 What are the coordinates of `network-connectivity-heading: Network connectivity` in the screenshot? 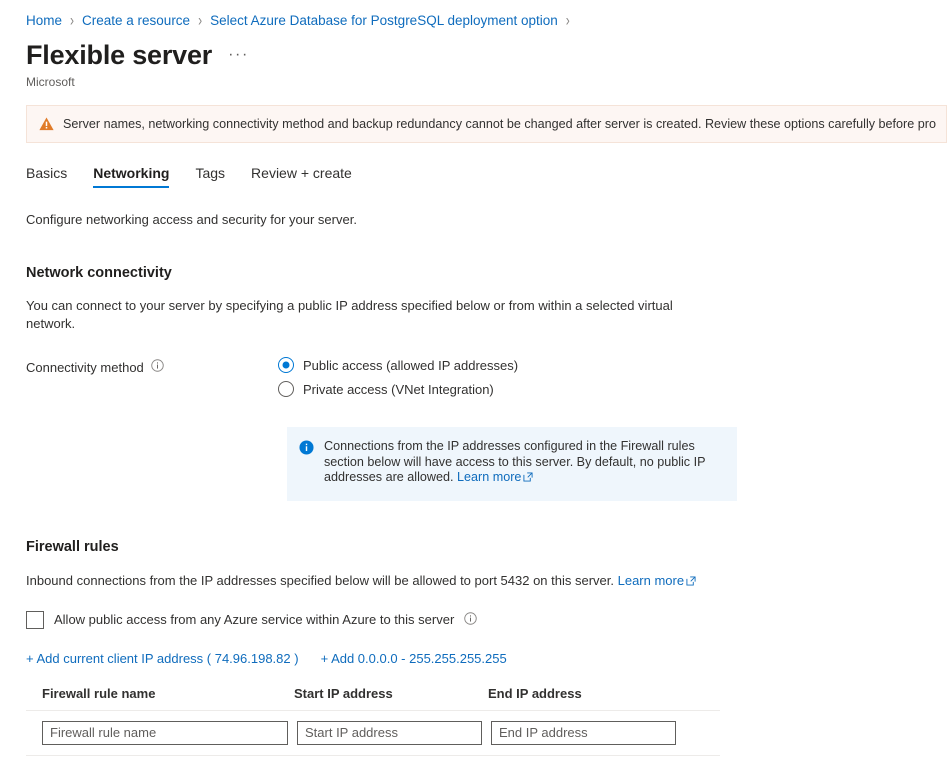 It's located at (99, 273).